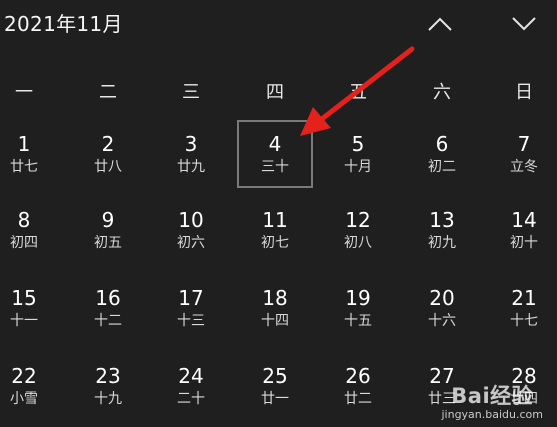 The image size is (557, 427). What do you see at coordinates (24, 167) in the screenshot?
I see `lunar-date: 廿七` at bounding box center [24, 167].